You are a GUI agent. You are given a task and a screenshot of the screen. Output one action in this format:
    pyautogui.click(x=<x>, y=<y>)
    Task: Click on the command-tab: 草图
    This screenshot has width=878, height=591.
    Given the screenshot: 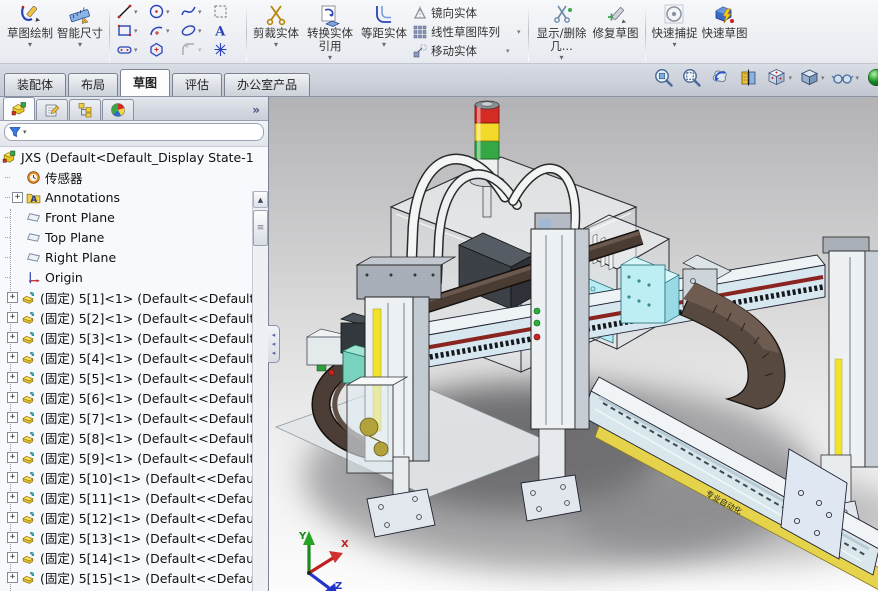 What is the action you would take?
    pyautogui.click(x=145, y=82)
    